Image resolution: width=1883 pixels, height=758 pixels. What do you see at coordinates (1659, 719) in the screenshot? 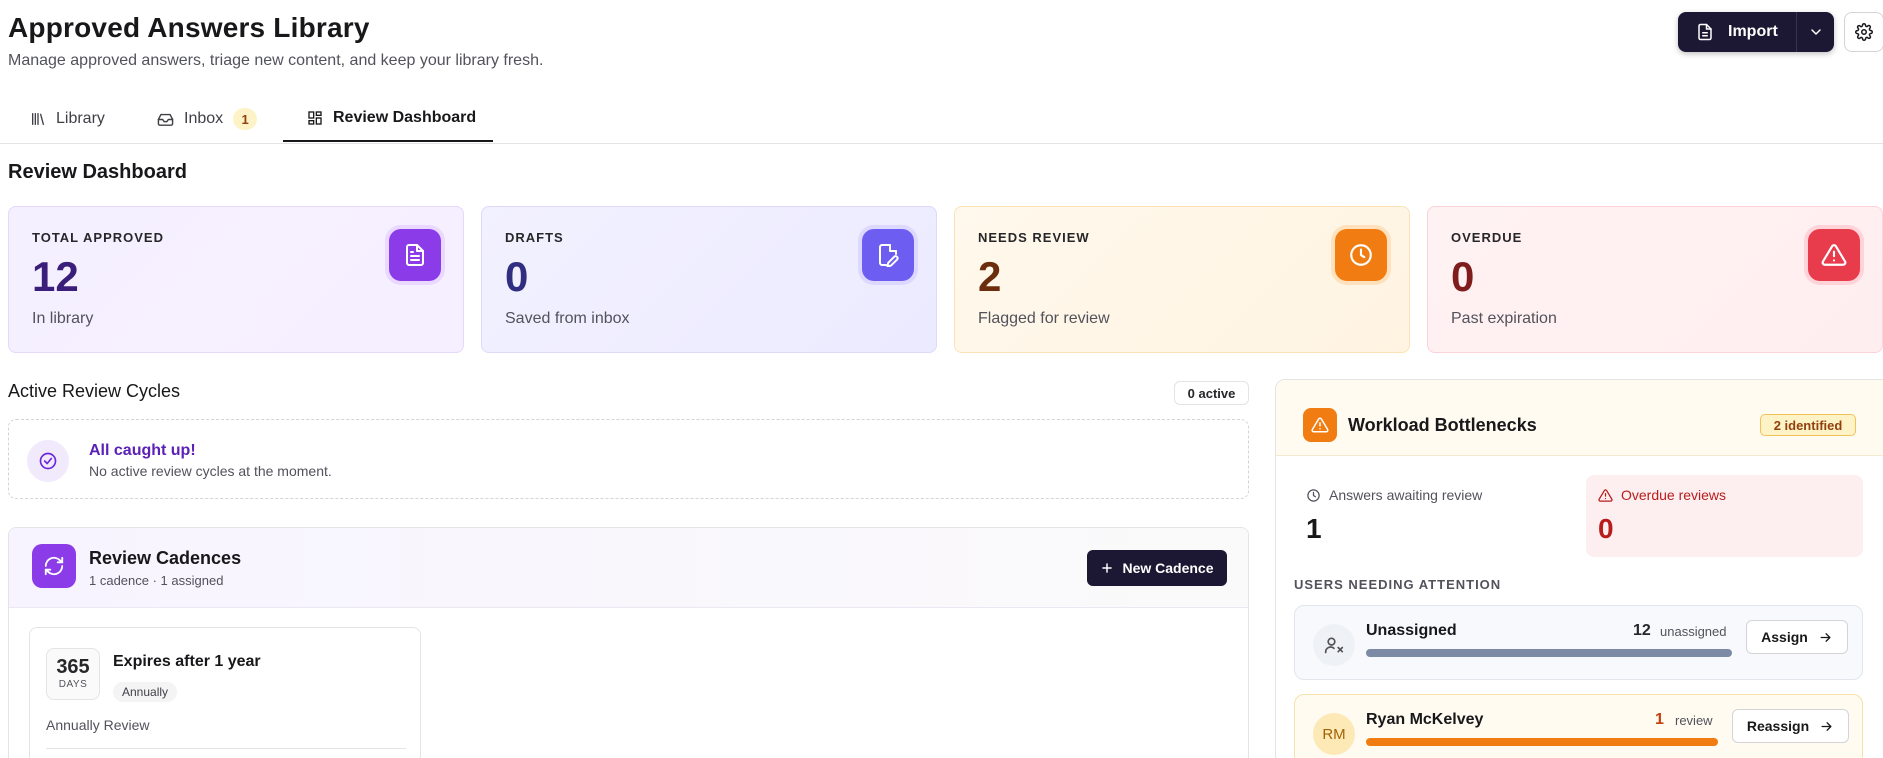
I see `user-count: 1` at bounding box center [1659, 719].